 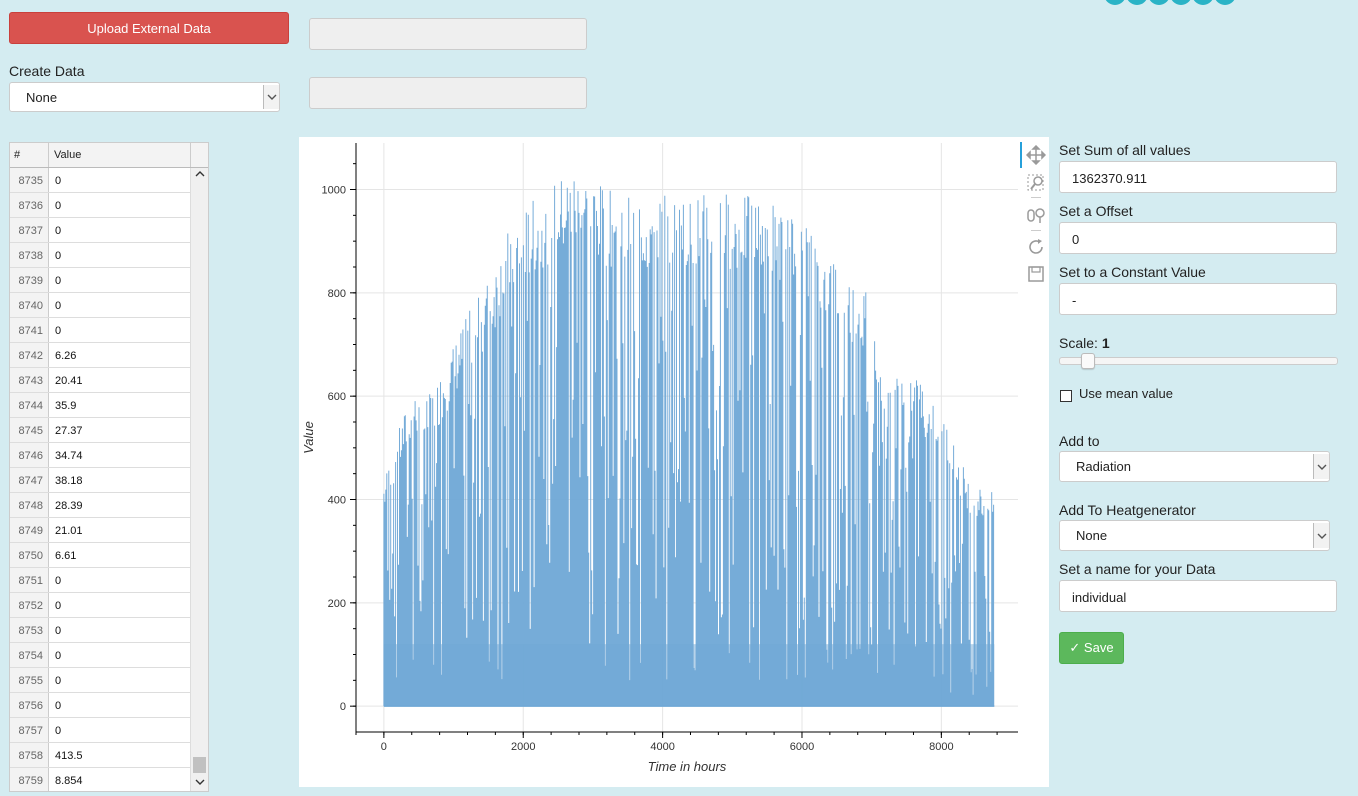 I want to click on y-tick-label: 800, so click(x=337, y=294).